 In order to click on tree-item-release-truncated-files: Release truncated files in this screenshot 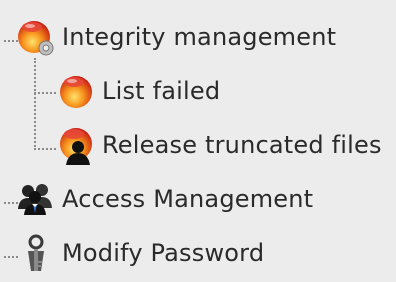, I will do `click(219, 145)`.